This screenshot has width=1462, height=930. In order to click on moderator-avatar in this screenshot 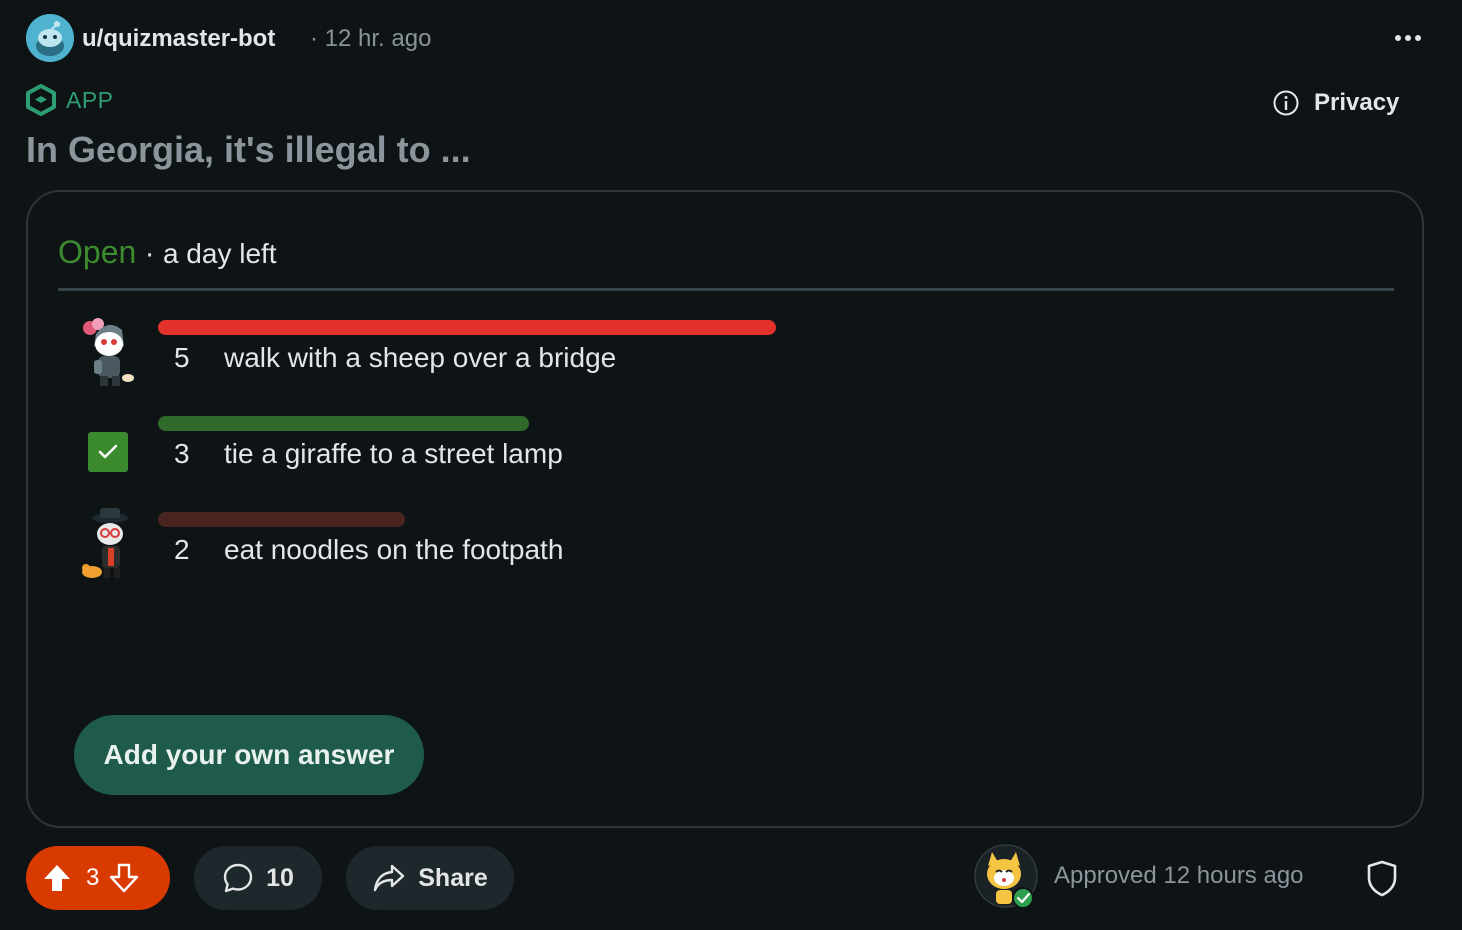, I will do `click(1006, 876)`.